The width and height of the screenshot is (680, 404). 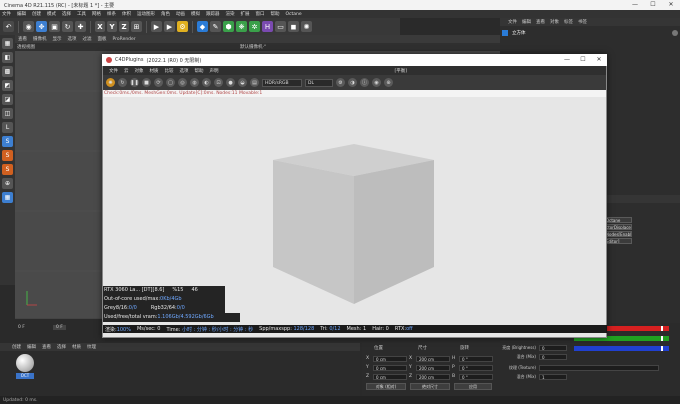 I want to click on rotation-p-field: 0 °, so click(x=476, y=367).